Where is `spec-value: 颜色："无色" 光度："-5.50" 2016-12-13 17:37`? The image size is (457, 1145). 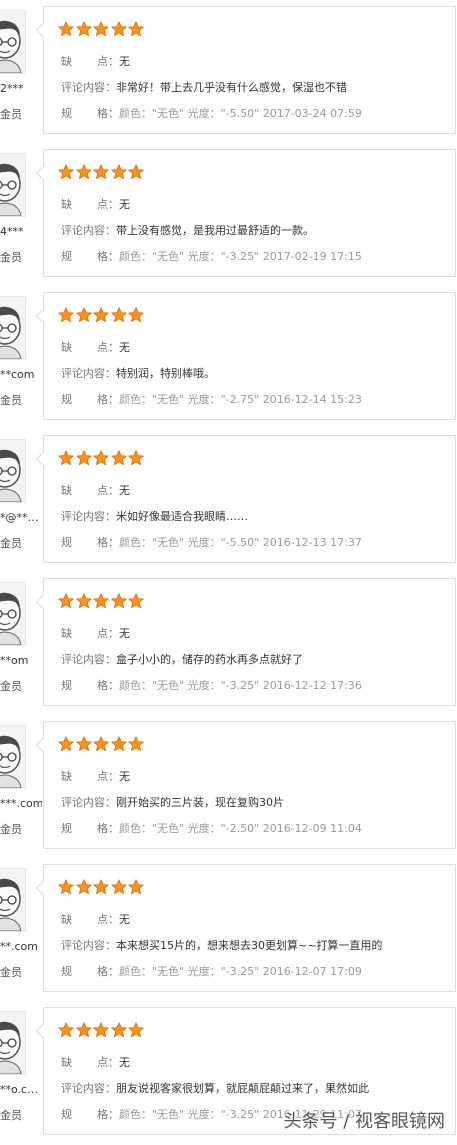
spec-value: 颜色："无色" 光度："-5.50" 2016-12-13 17:37 is located at coordinates (240, 542).